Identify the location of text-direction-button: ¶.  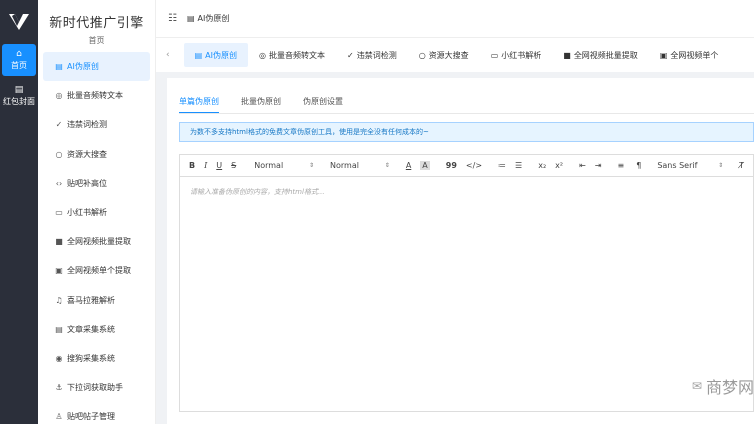
(638, 165).